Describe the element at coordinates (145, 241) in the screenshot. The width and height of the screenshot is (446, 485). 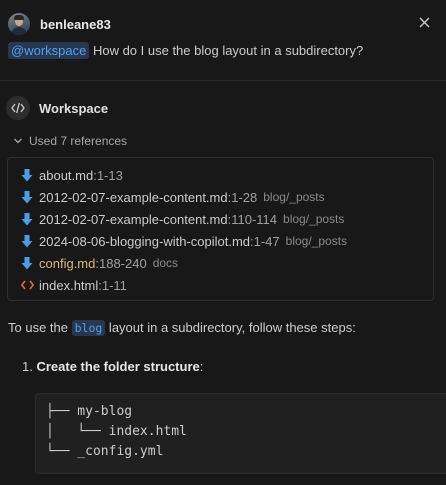
I see `reference-file-name: 2024-08-06-blogging-with-copilot.md` at that location.